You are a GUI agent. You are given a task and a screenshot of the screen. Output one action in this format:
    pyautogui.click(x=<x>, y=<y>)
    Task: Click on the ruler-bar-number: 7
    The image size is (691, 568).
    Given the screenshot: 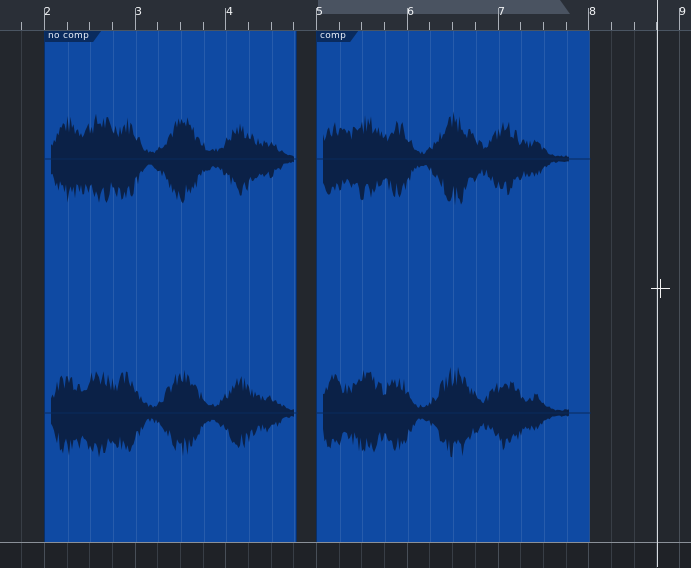 What is the action you would take?
    pyautogui.click(x=501, y=11)
    